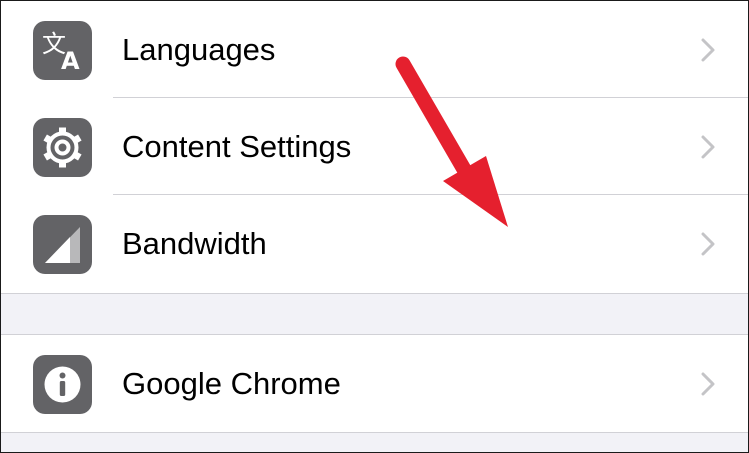 The image size is (749, 453). I want to click on settings-row-label: Languages, so click(199, 49).